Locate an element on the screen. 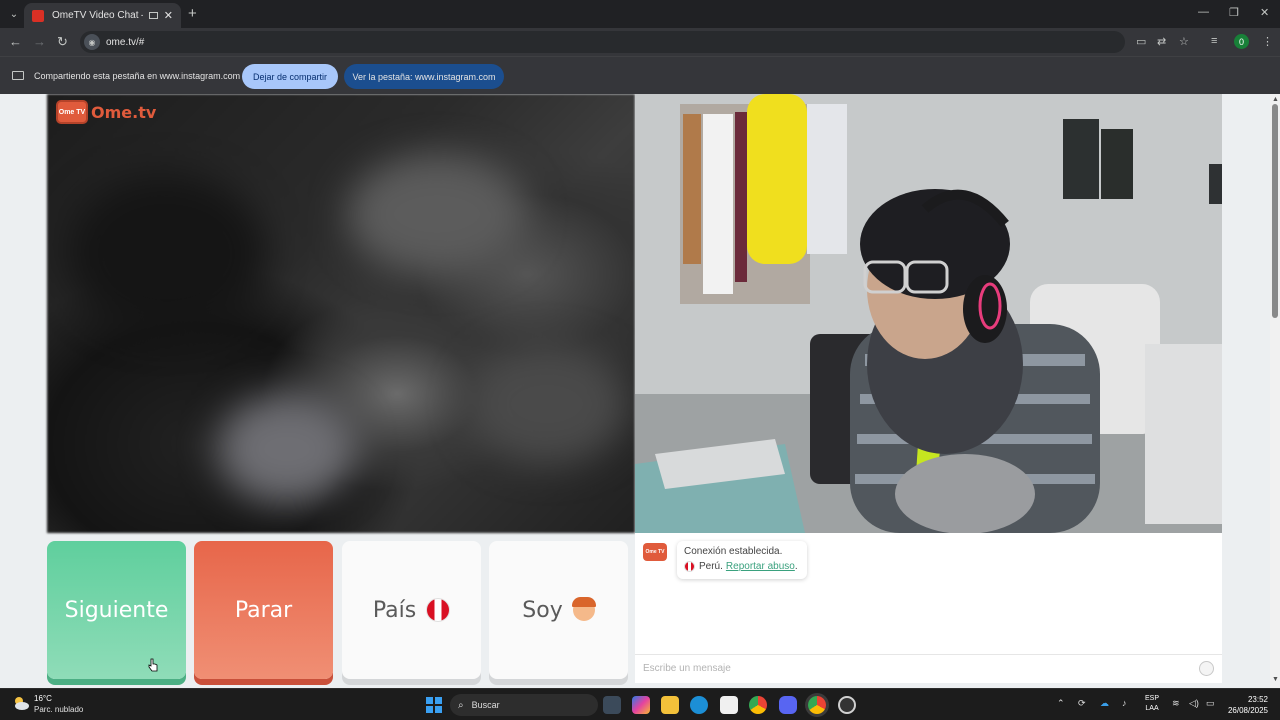  boy-emoji-icon is located at coordinates (583, 609).